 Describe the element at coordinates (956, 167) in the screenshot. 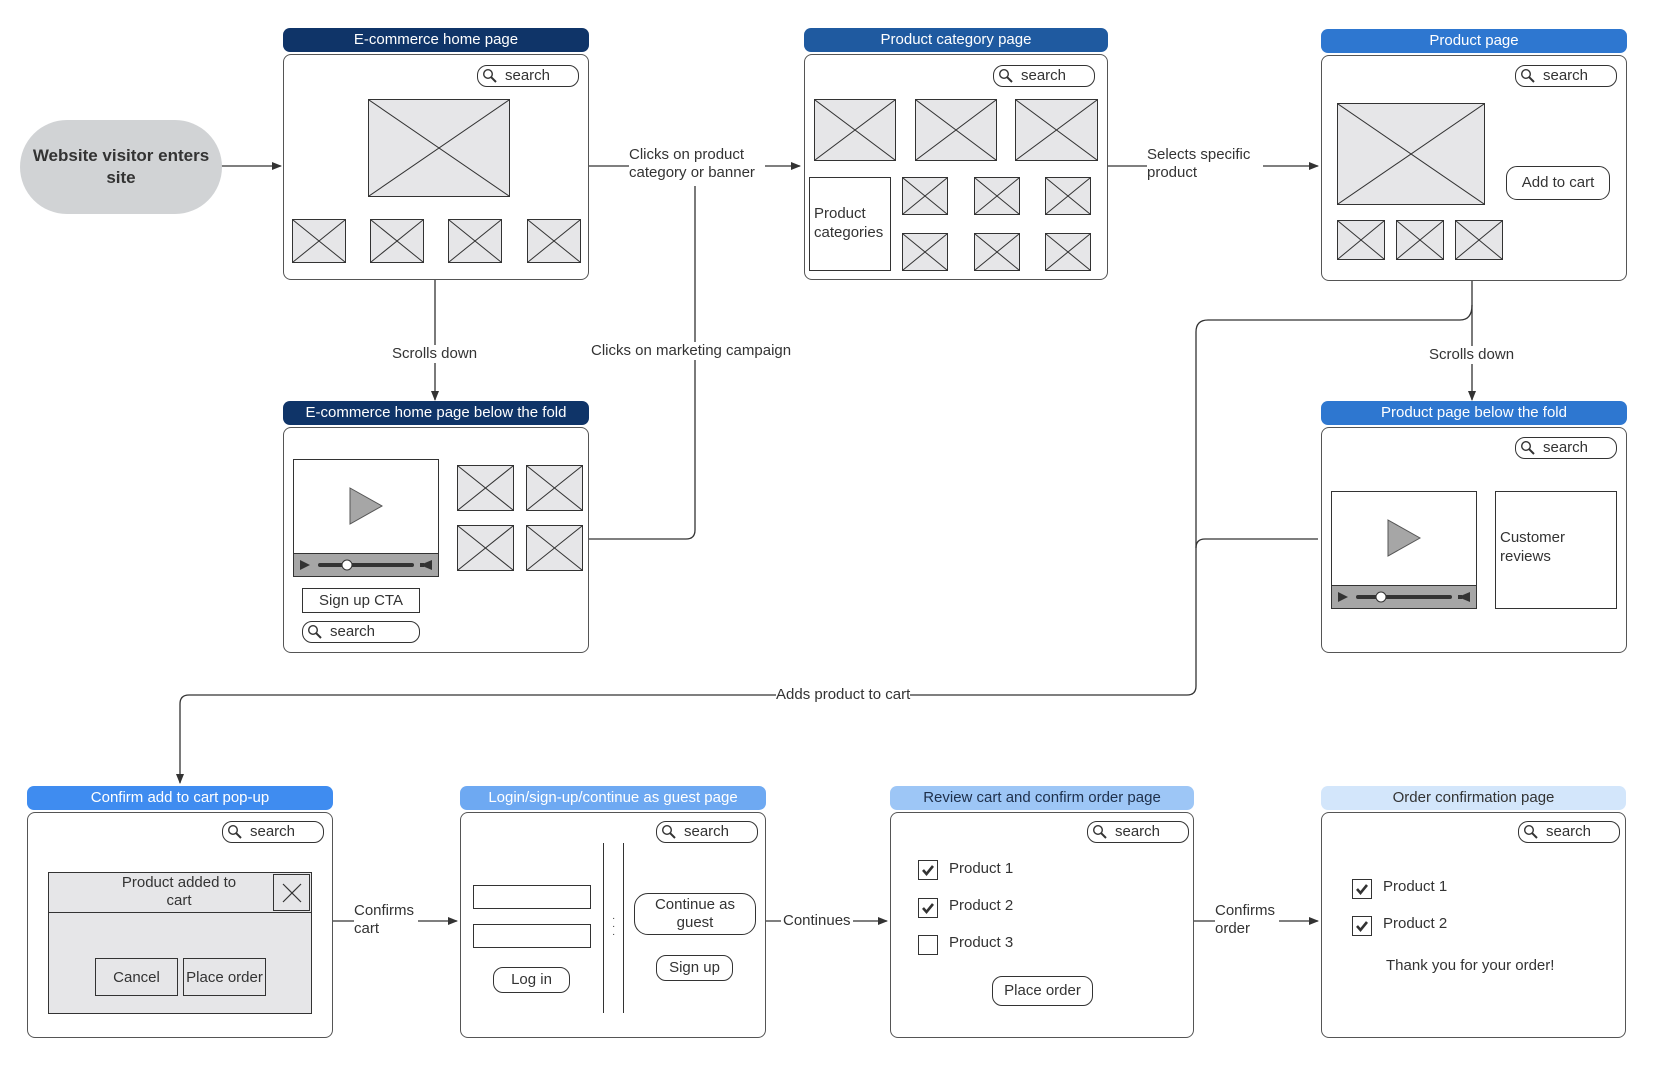

I see `category-page-frame: search Product categories` at that location.